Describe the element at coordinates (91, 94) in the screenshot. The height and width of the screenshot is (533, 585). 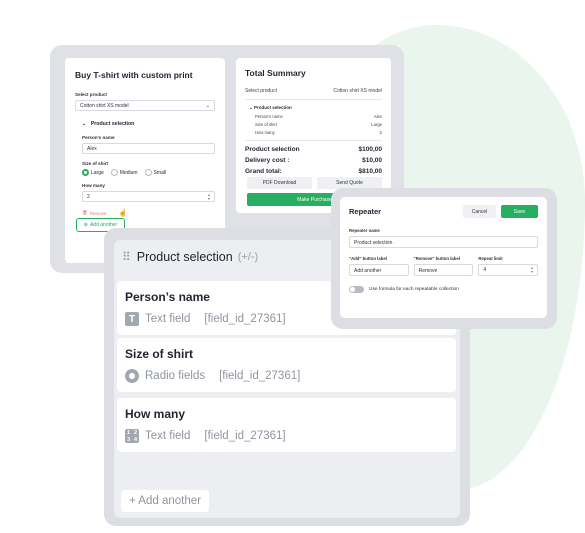
I see `select-product-label: Select product` at that location.